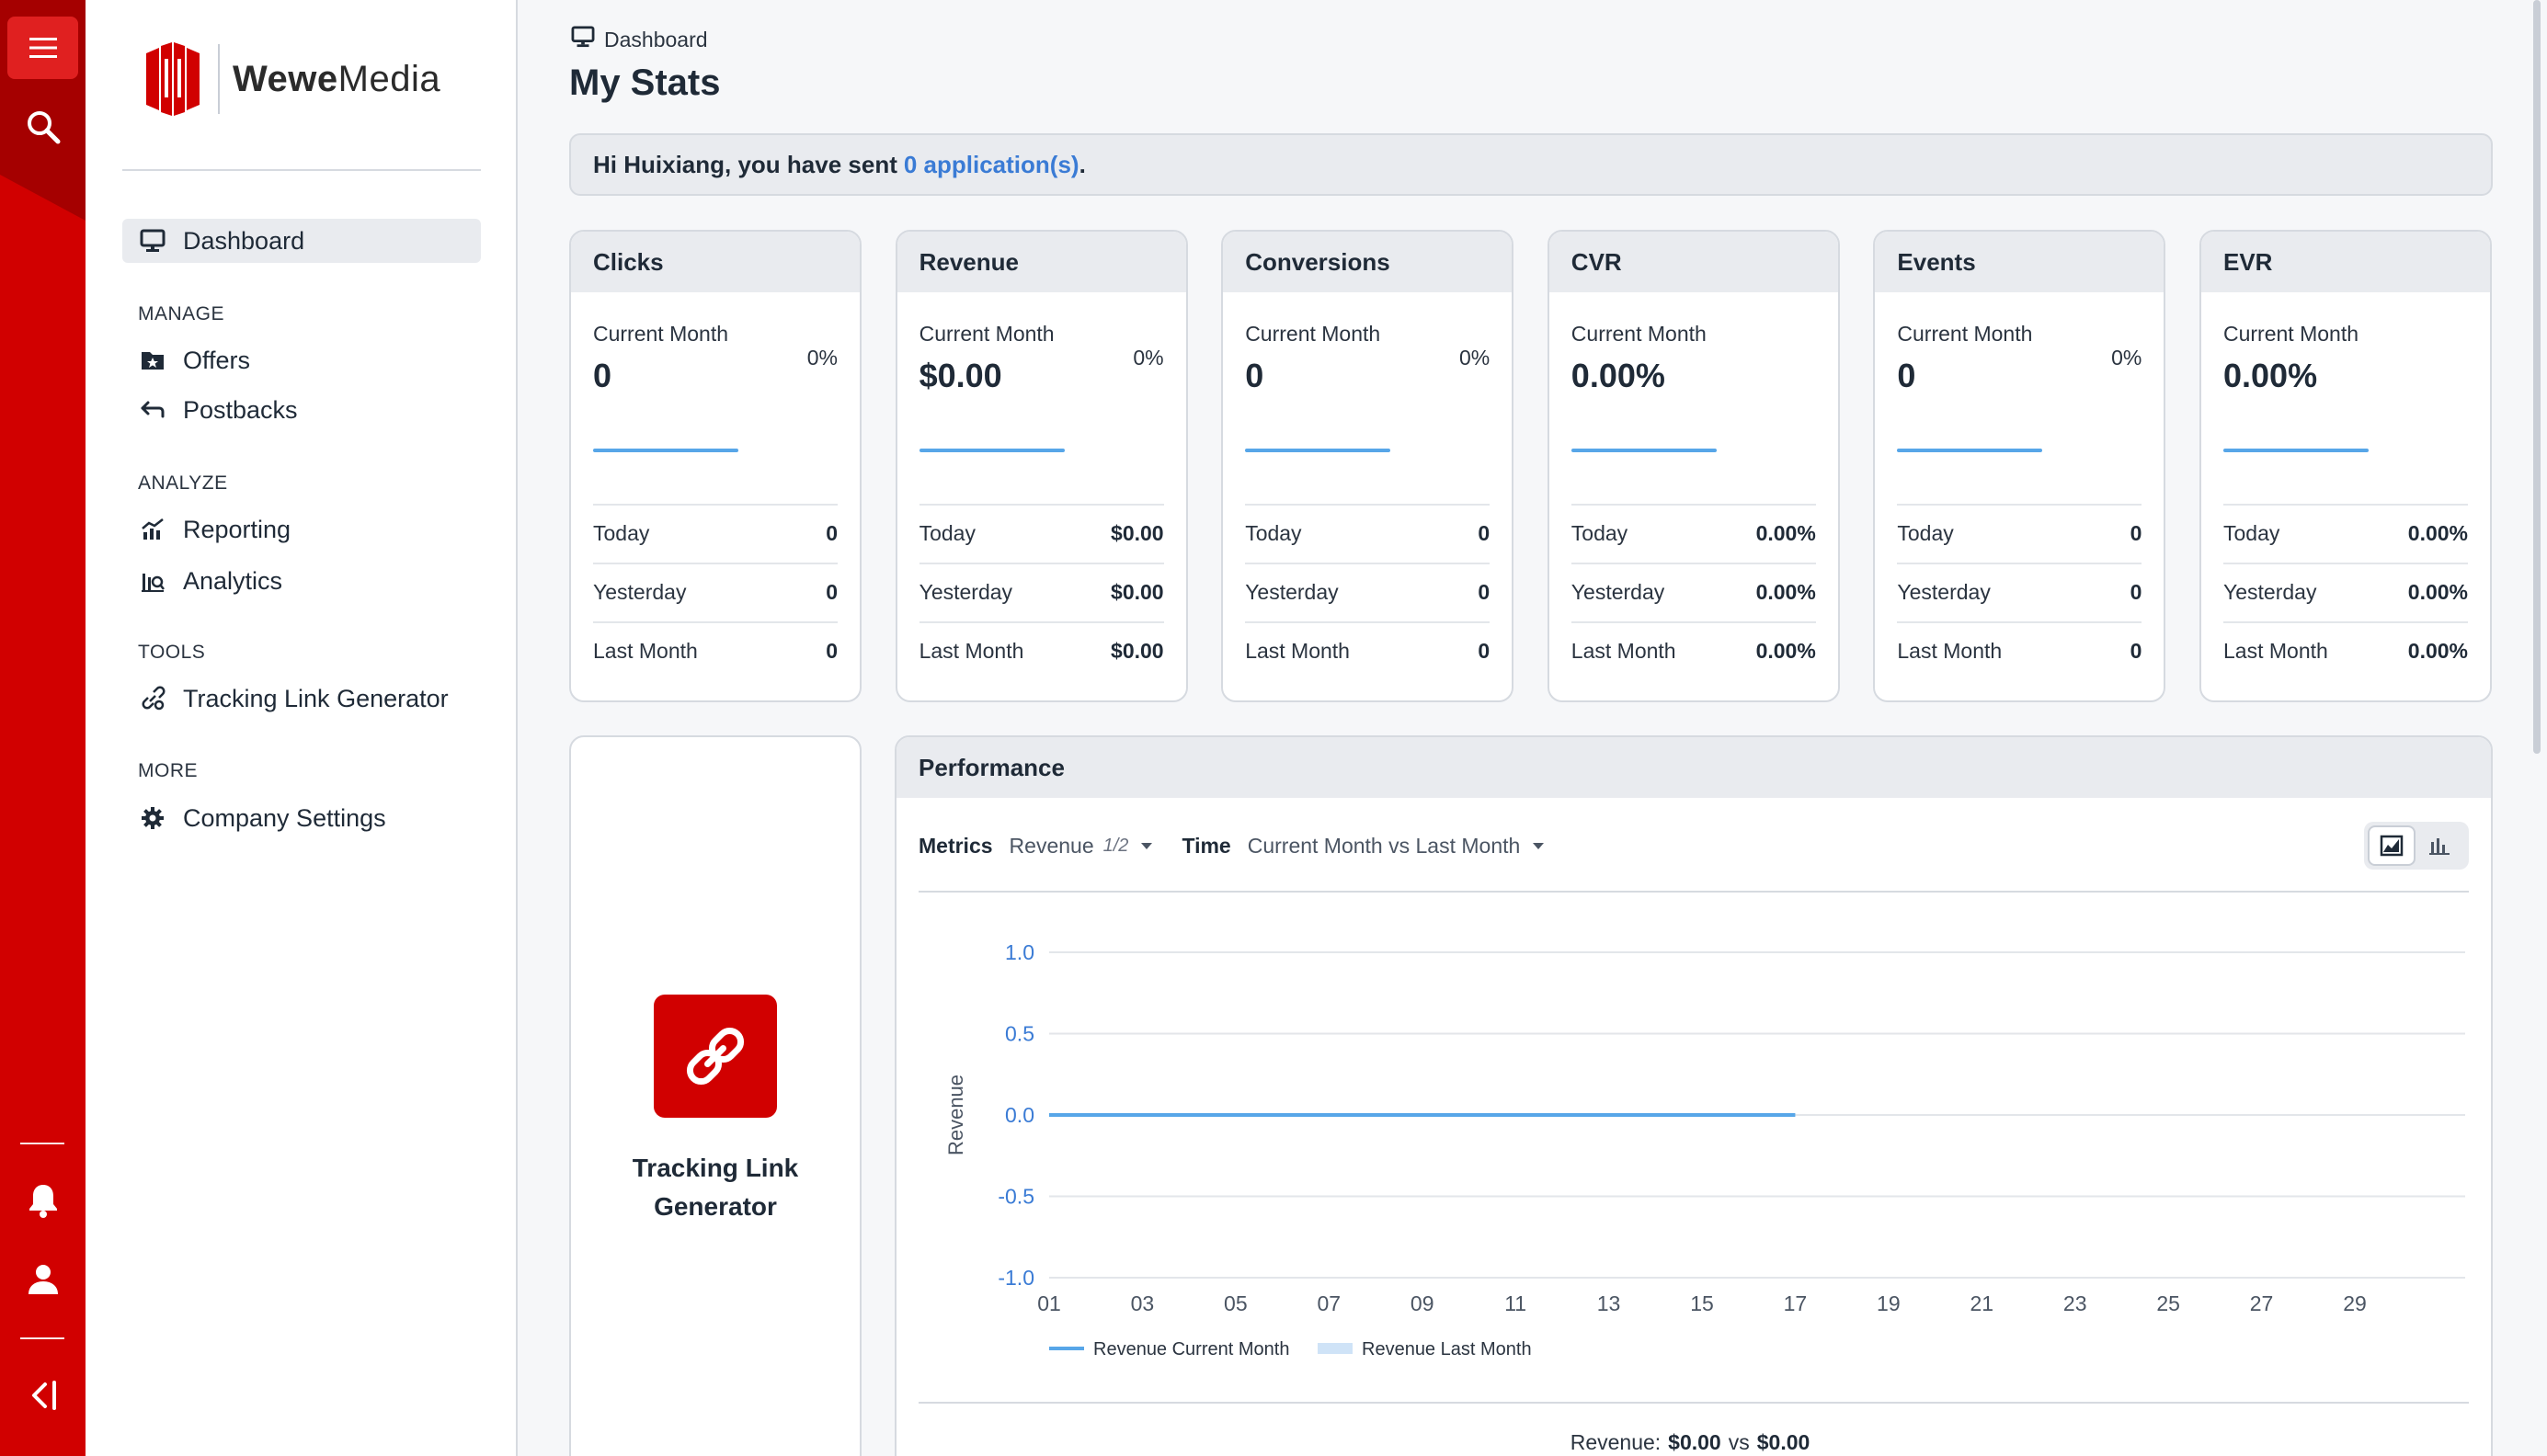  I want to click on x-tick-label: 27, so click(2262, 1303).